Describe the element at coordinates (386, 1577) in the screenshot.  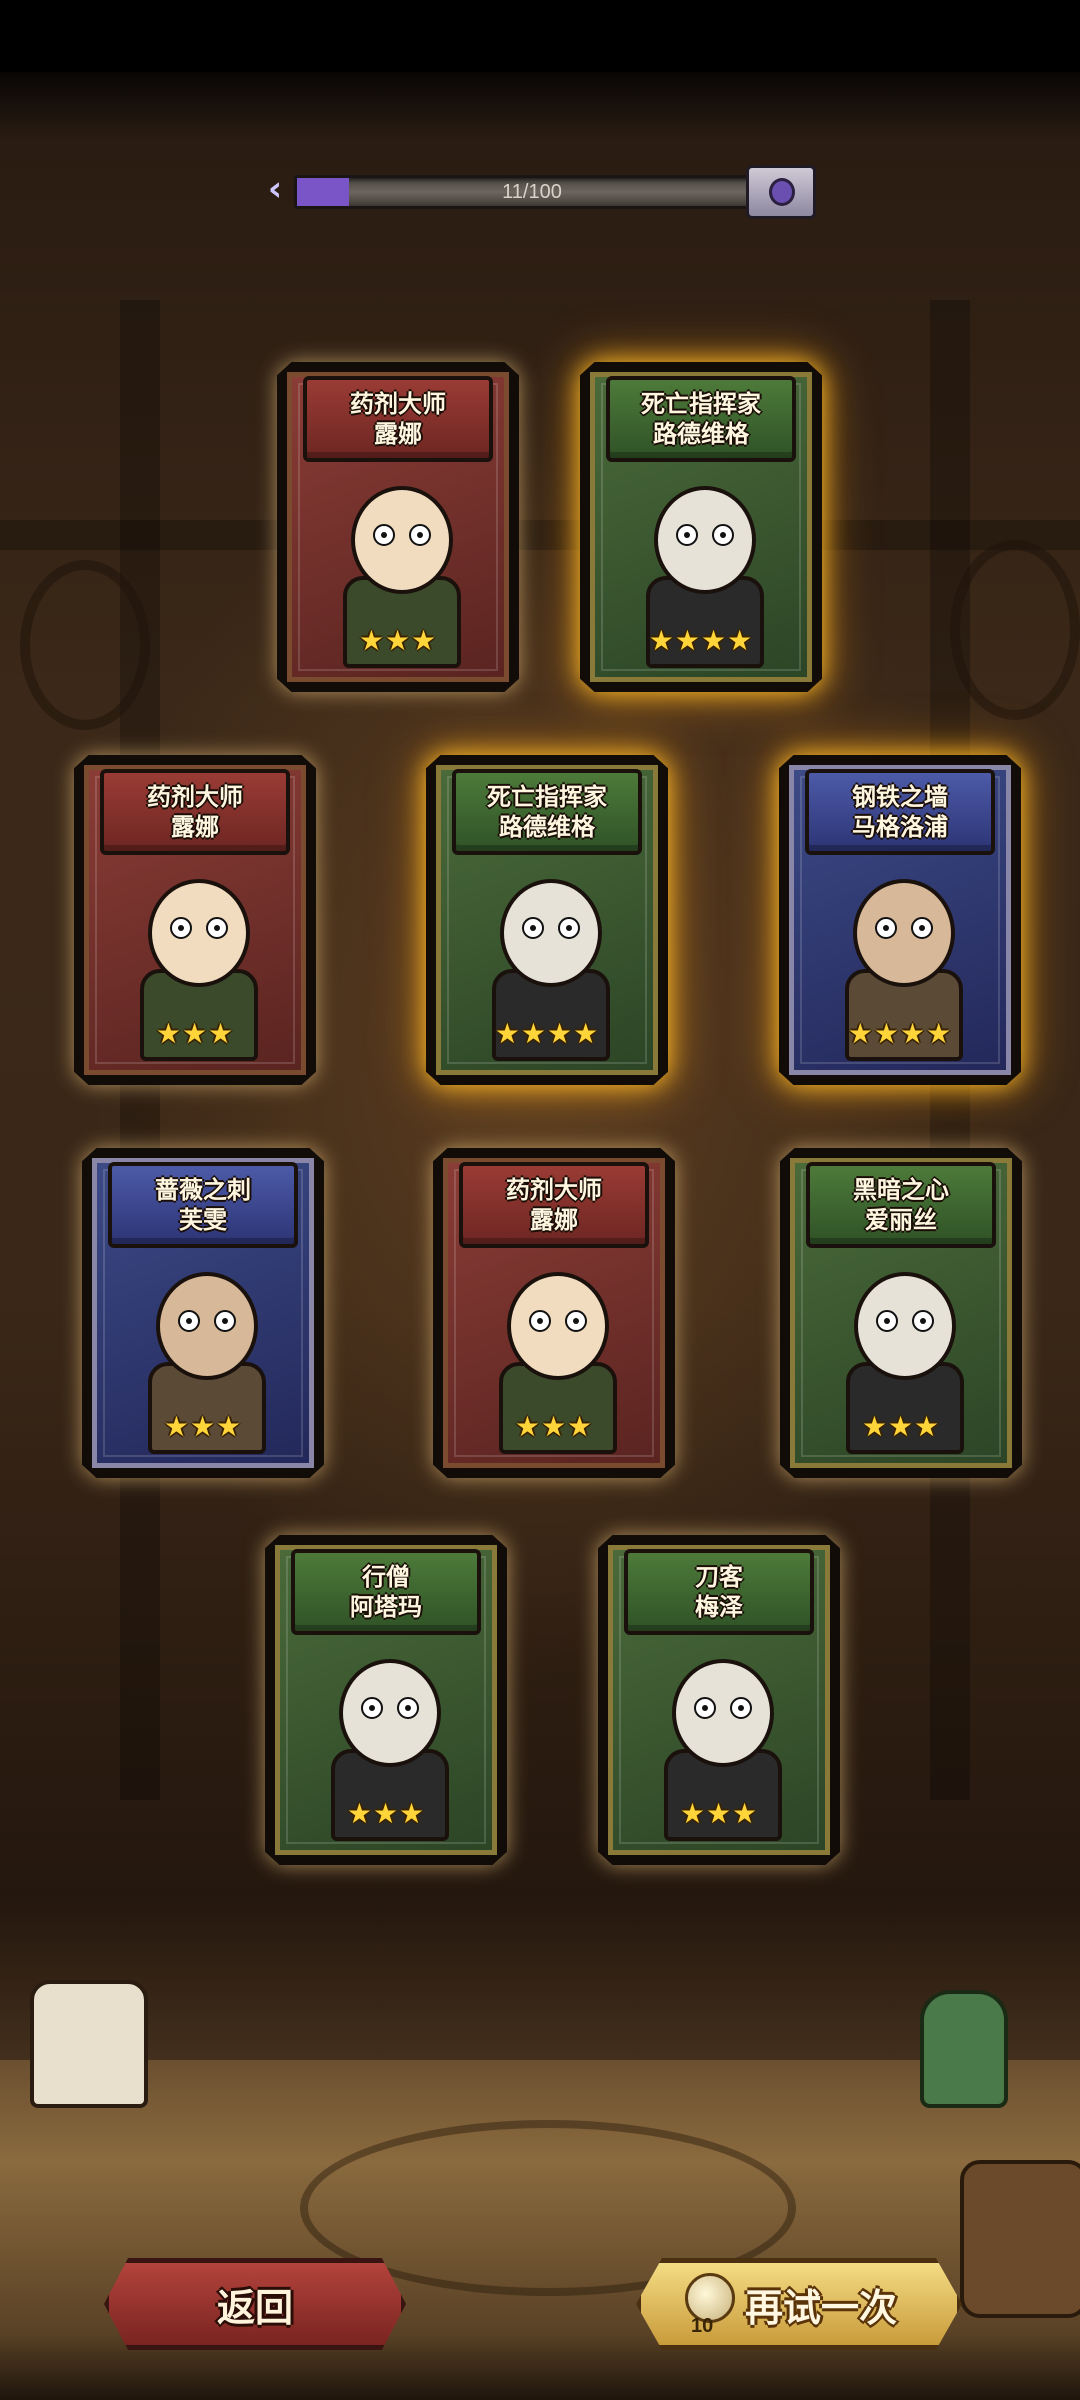
I see `hero-title: 行僧` at that location.